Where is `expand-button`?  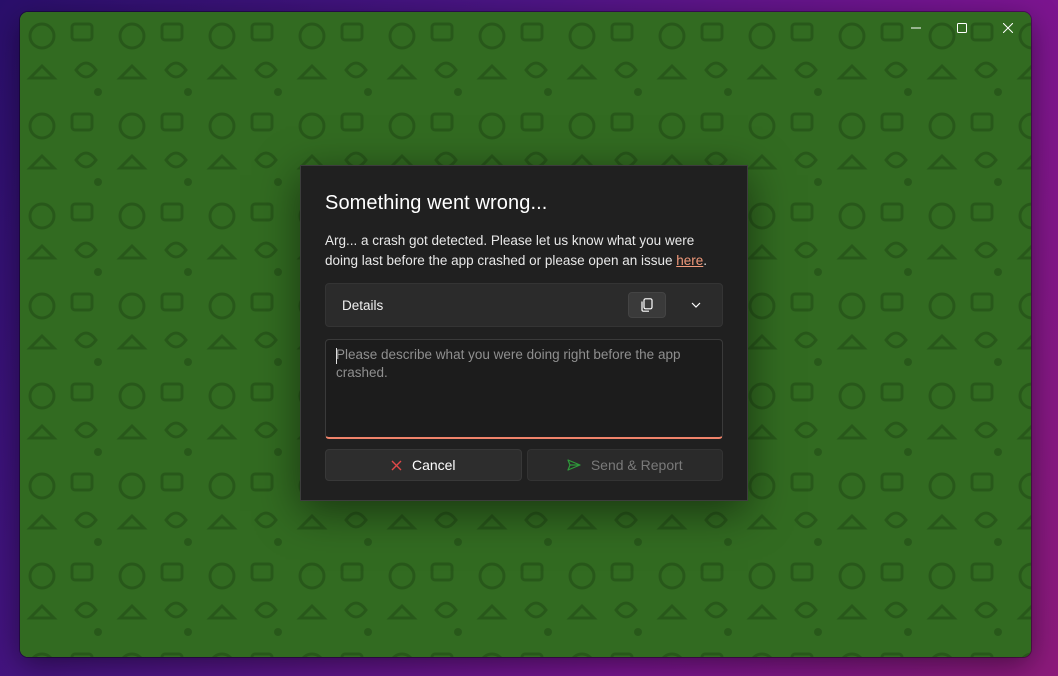
expand-button is located at coordinates (696, 305).